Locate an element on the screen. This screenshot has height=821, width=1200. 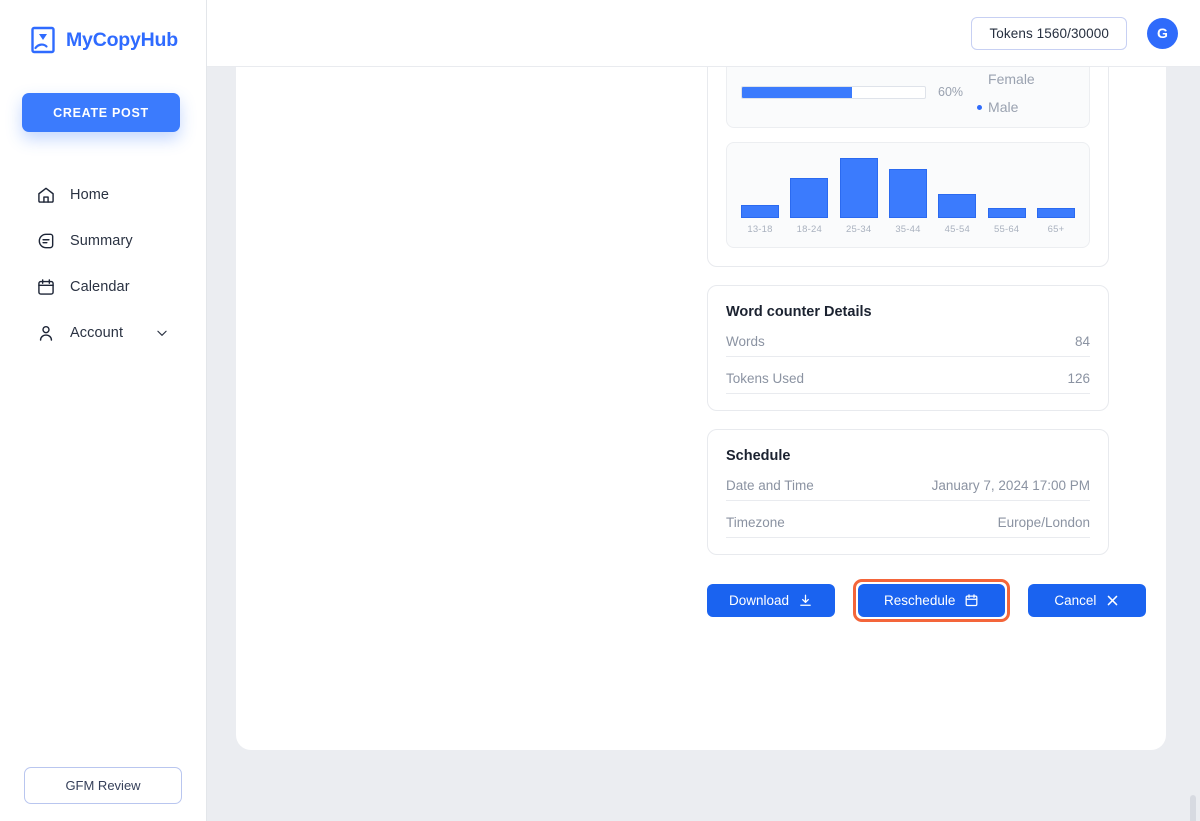
reschedule-button: Reschedule is located at coordinates (932, 600).